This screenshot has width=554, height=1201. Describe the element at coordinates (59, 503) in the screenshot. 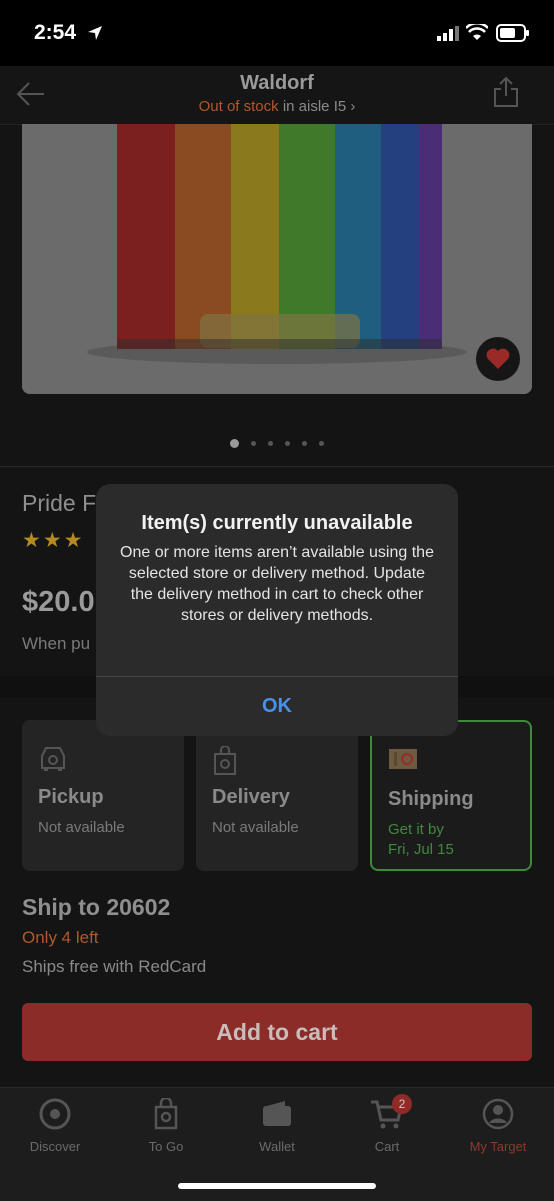

I see `product-title: Pride F` at that location.